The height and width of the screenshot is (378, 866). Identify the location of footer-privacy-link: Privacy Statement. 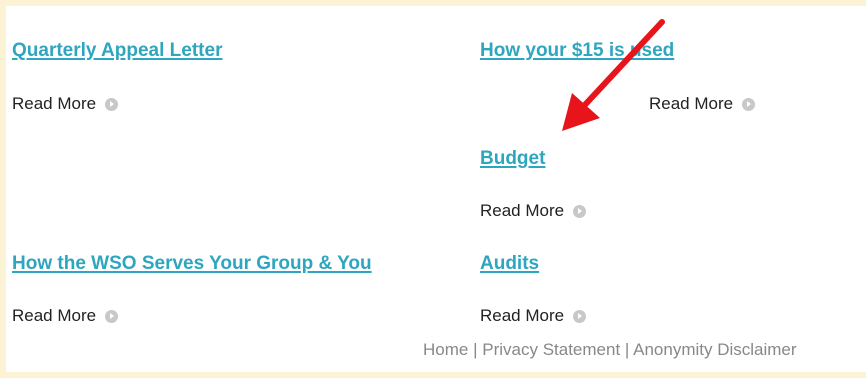
(551, 349).